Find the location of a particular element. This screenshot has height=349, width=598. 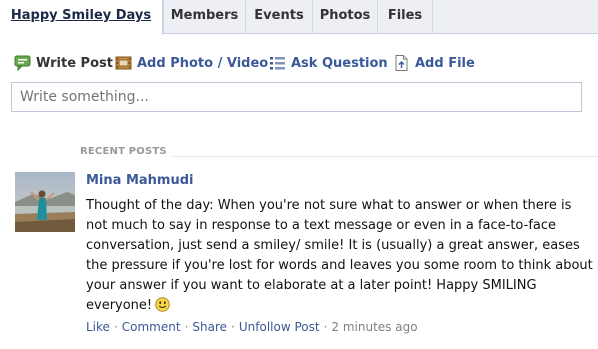

write-something-input is located at coordinates (296, 97).